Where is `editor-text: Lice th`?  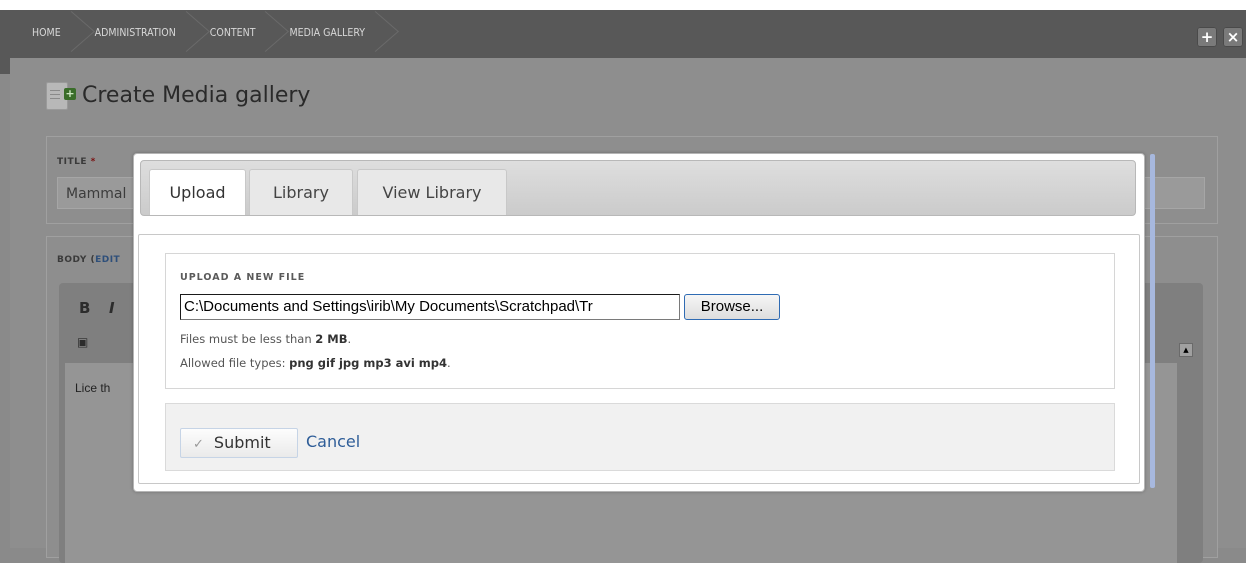 editor-text: Lice th is located at coordinates (93, 388).